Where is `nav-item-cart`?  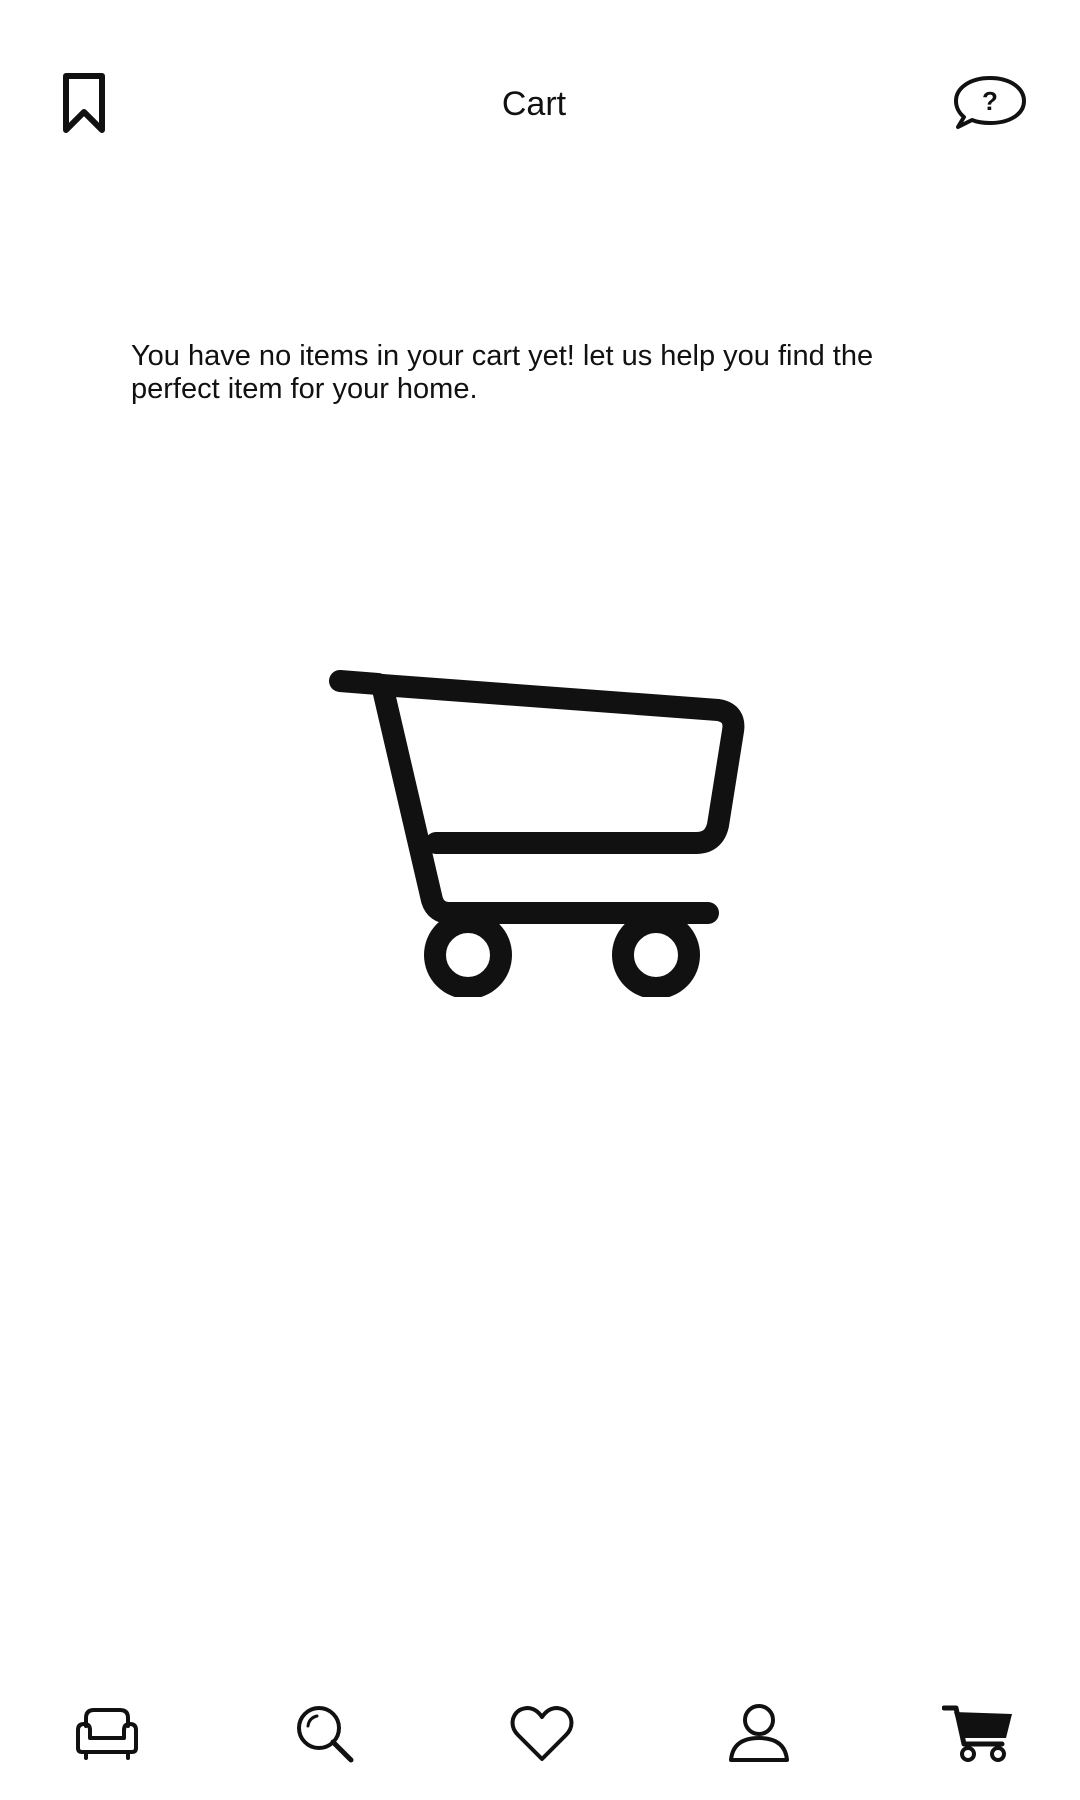
nav-item-cart is located at coordinates (978, 1734).